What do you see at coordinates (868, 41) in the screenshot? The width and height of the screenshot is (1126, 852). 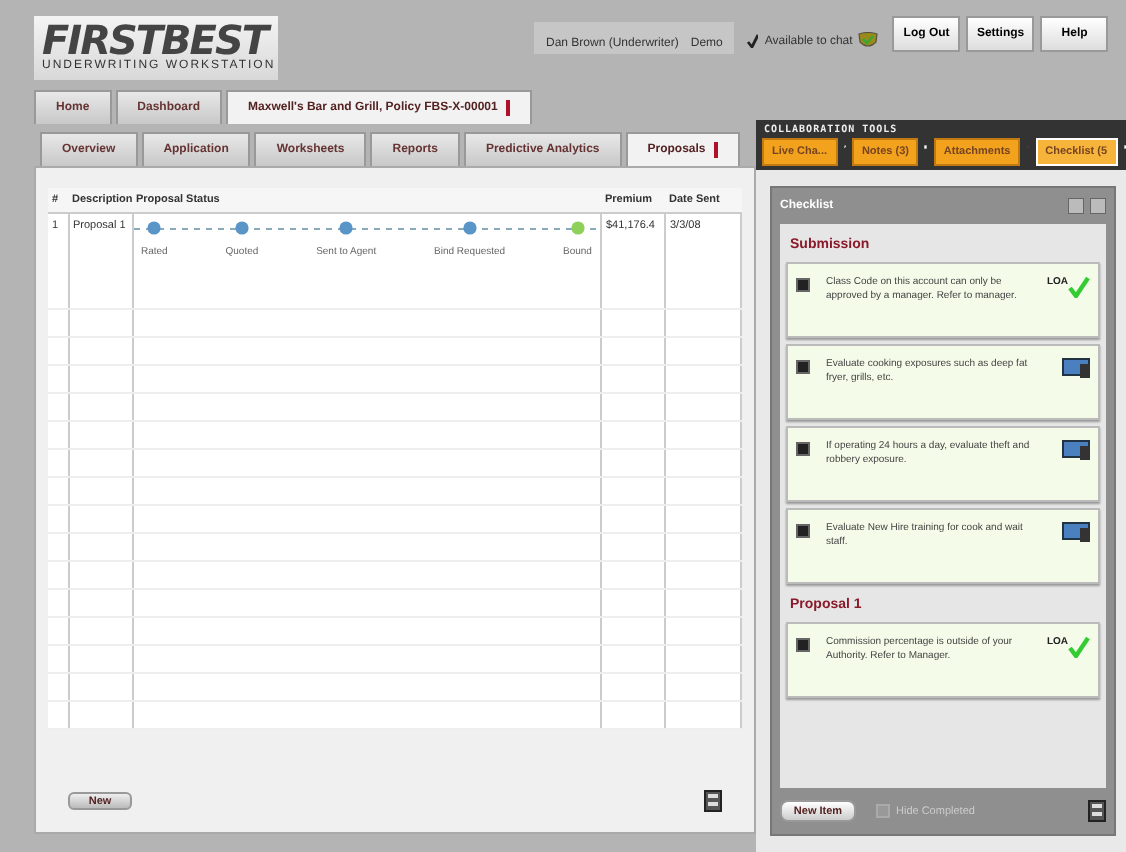 I see `shield-check-icon` at bounding box center [868, 41].